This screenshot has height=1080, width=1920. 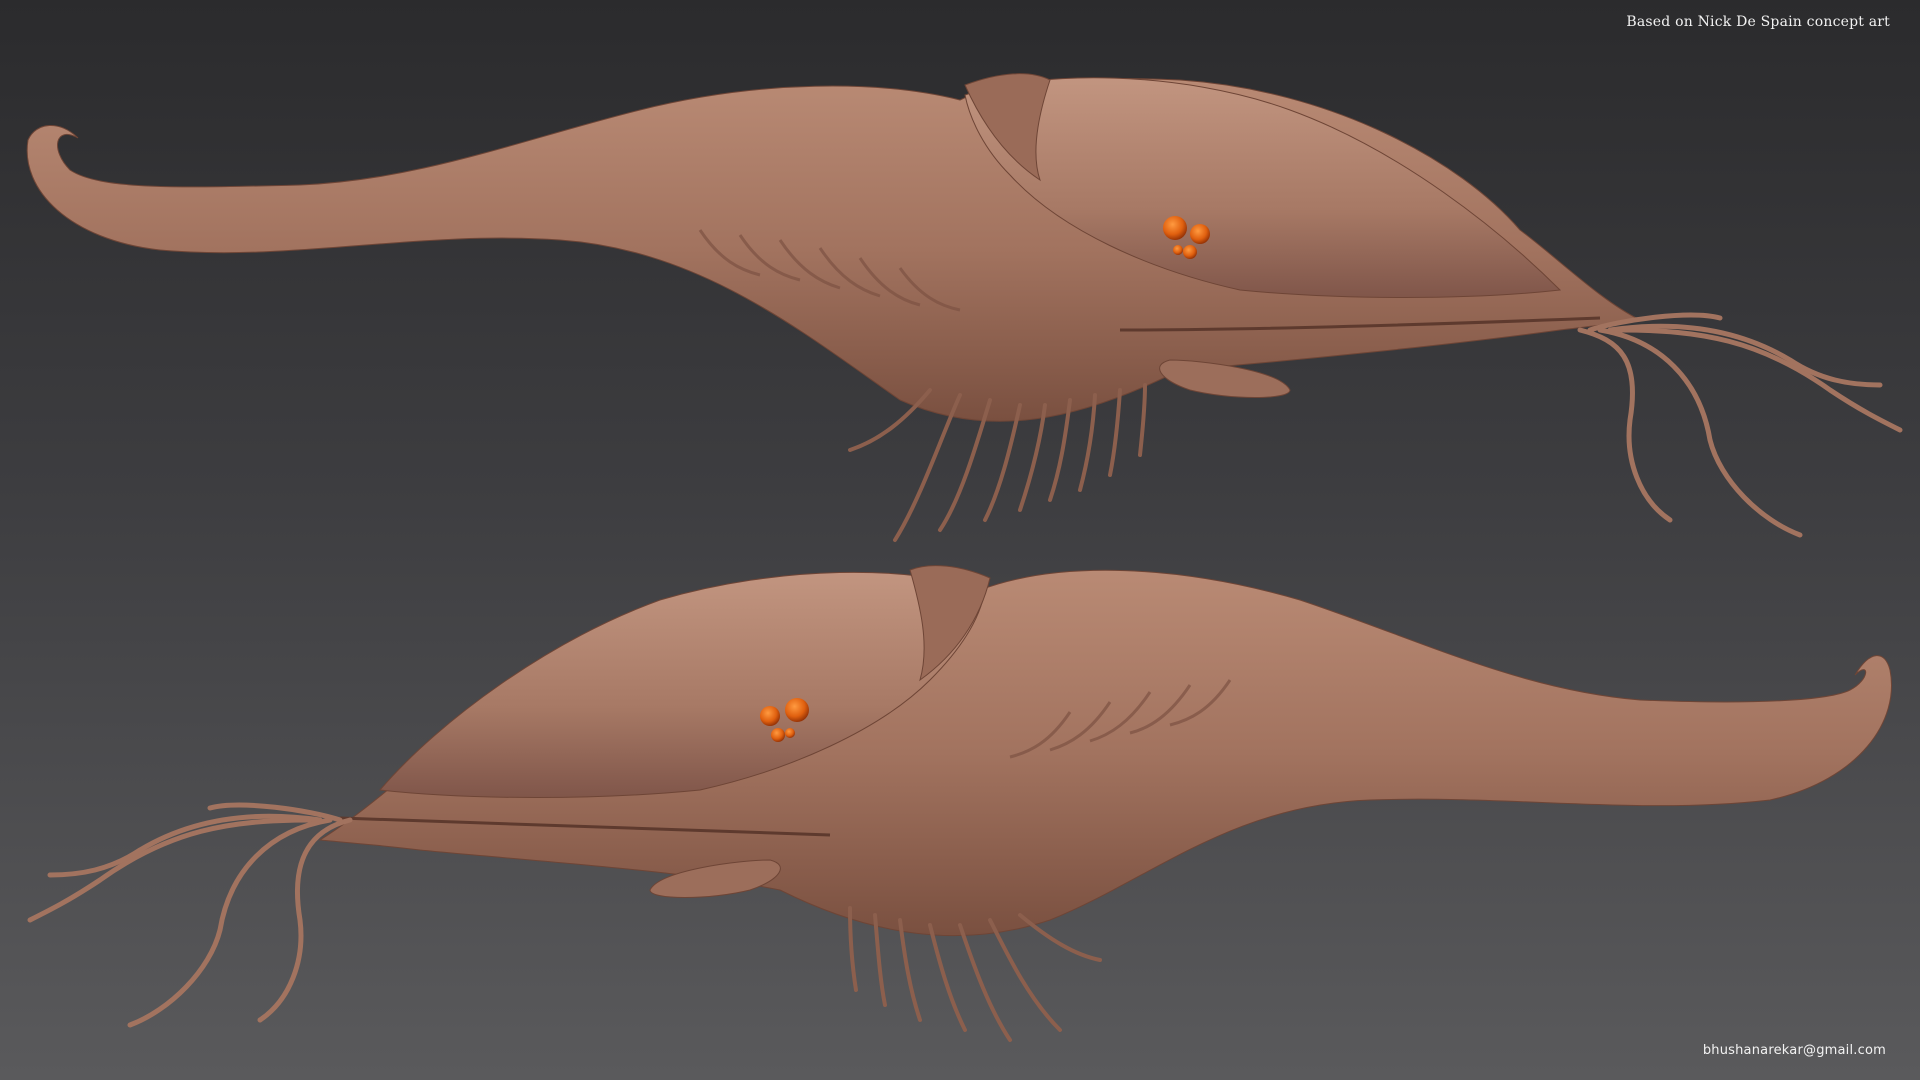 I want to click on creature-top-fin, so click(x=1225, y=378).